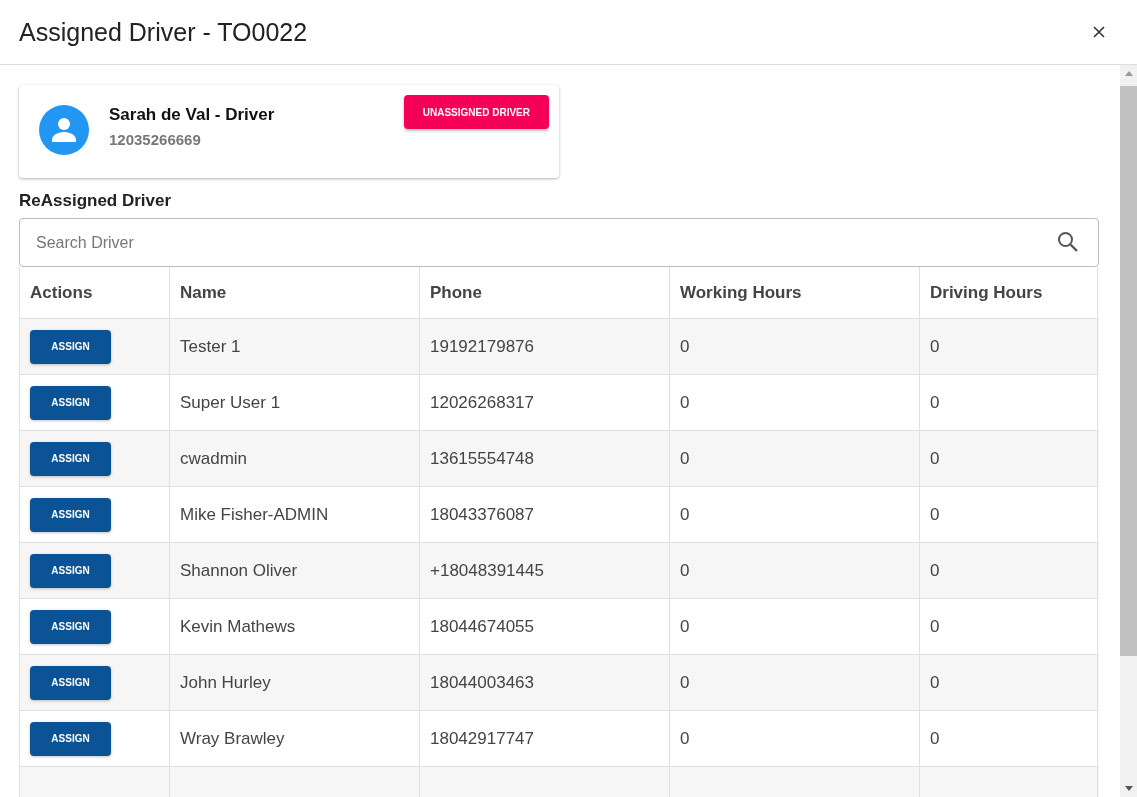  What do you see at coordinates (64, 130) in the screenshot?
I see `avatar-icon` at bounding box center [64, 130].